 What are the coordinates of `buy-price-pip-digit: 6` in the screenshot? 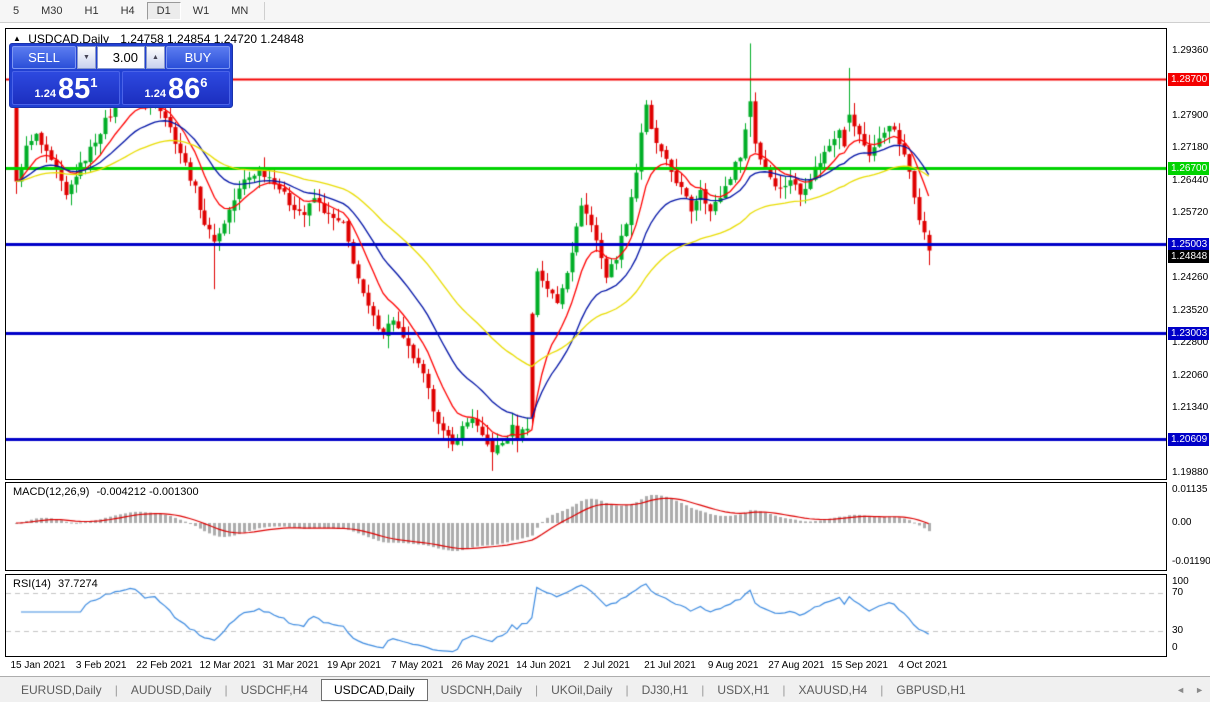 It's located at (204, 82).